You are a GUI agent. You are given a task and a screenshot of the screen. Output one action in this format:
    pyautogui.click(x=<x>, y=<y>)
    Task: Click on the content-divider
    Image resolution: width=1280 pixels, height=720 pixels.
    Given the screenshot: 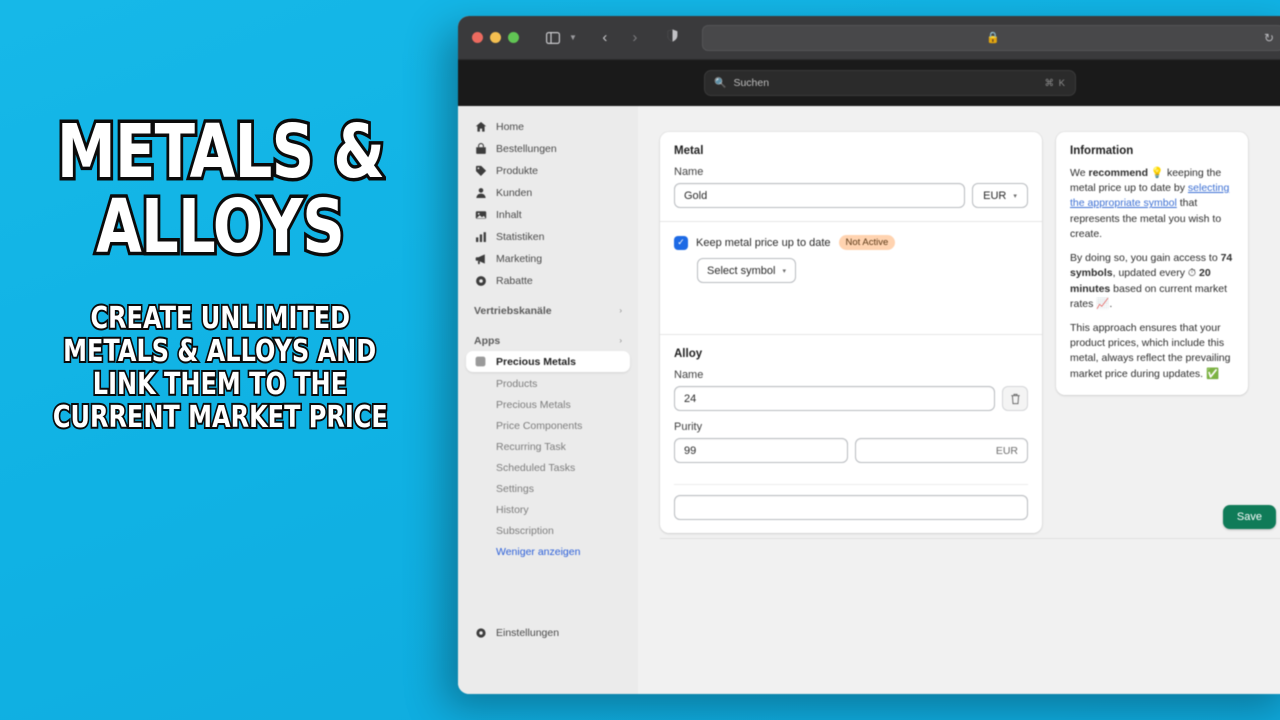 What is the action you would take?
    pyautogui.click(x=970, y=538)
    